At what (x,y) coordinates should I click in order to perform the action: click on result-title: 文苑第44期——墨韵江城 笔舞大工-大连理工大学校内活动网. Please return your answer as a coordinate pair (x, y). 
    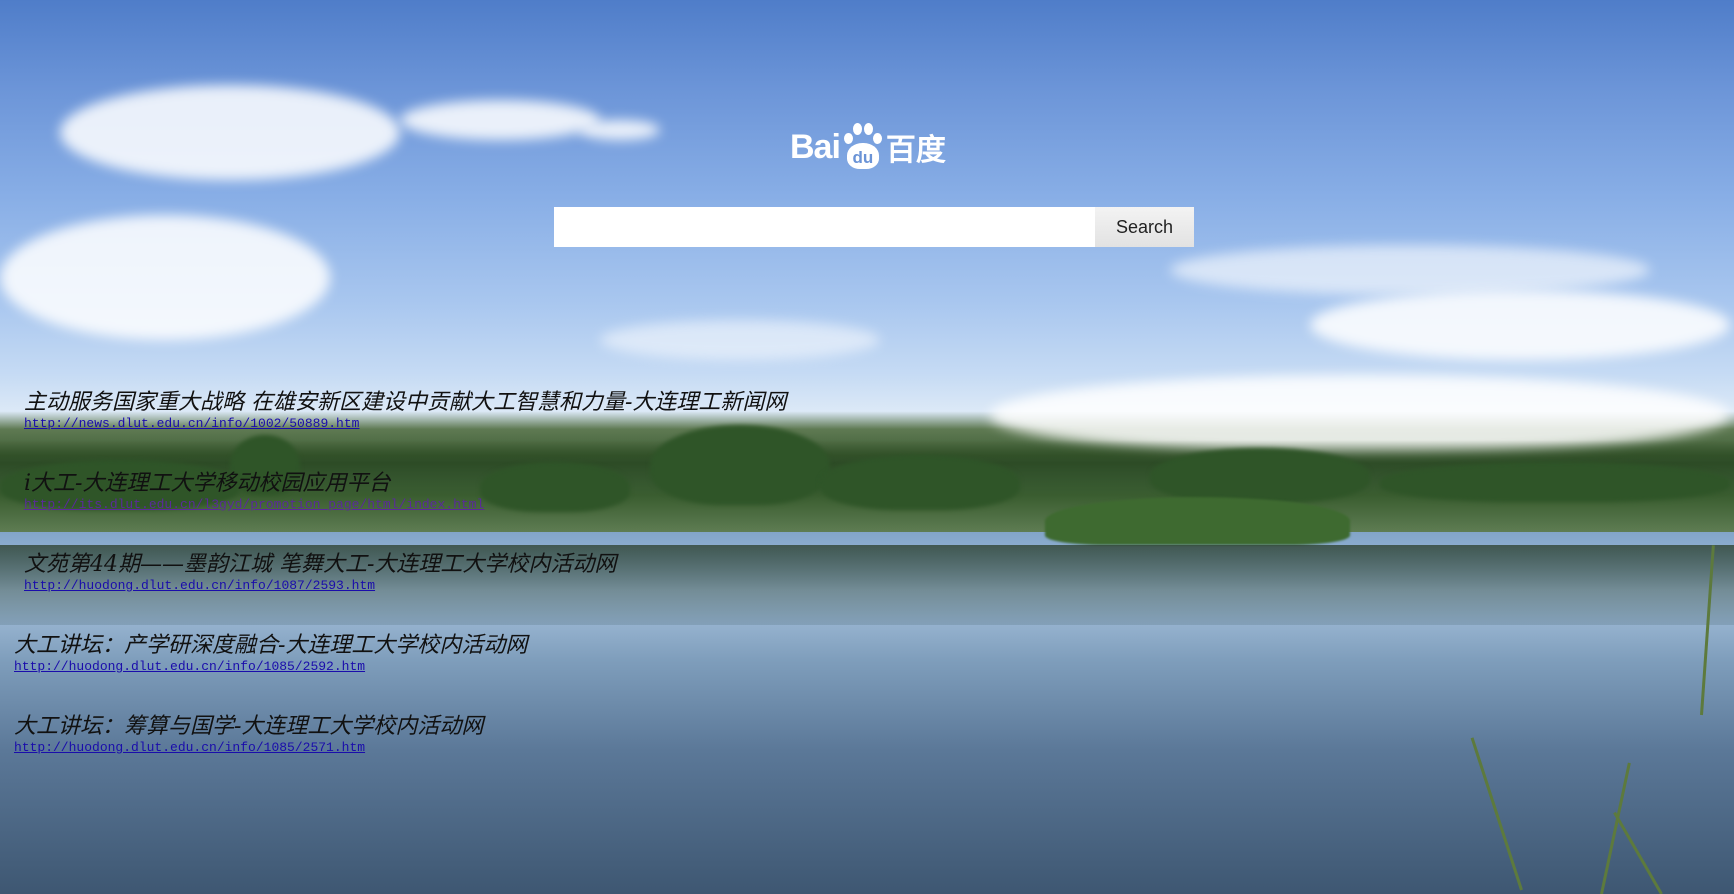
    Looking at the image, I should click on (320, 564).